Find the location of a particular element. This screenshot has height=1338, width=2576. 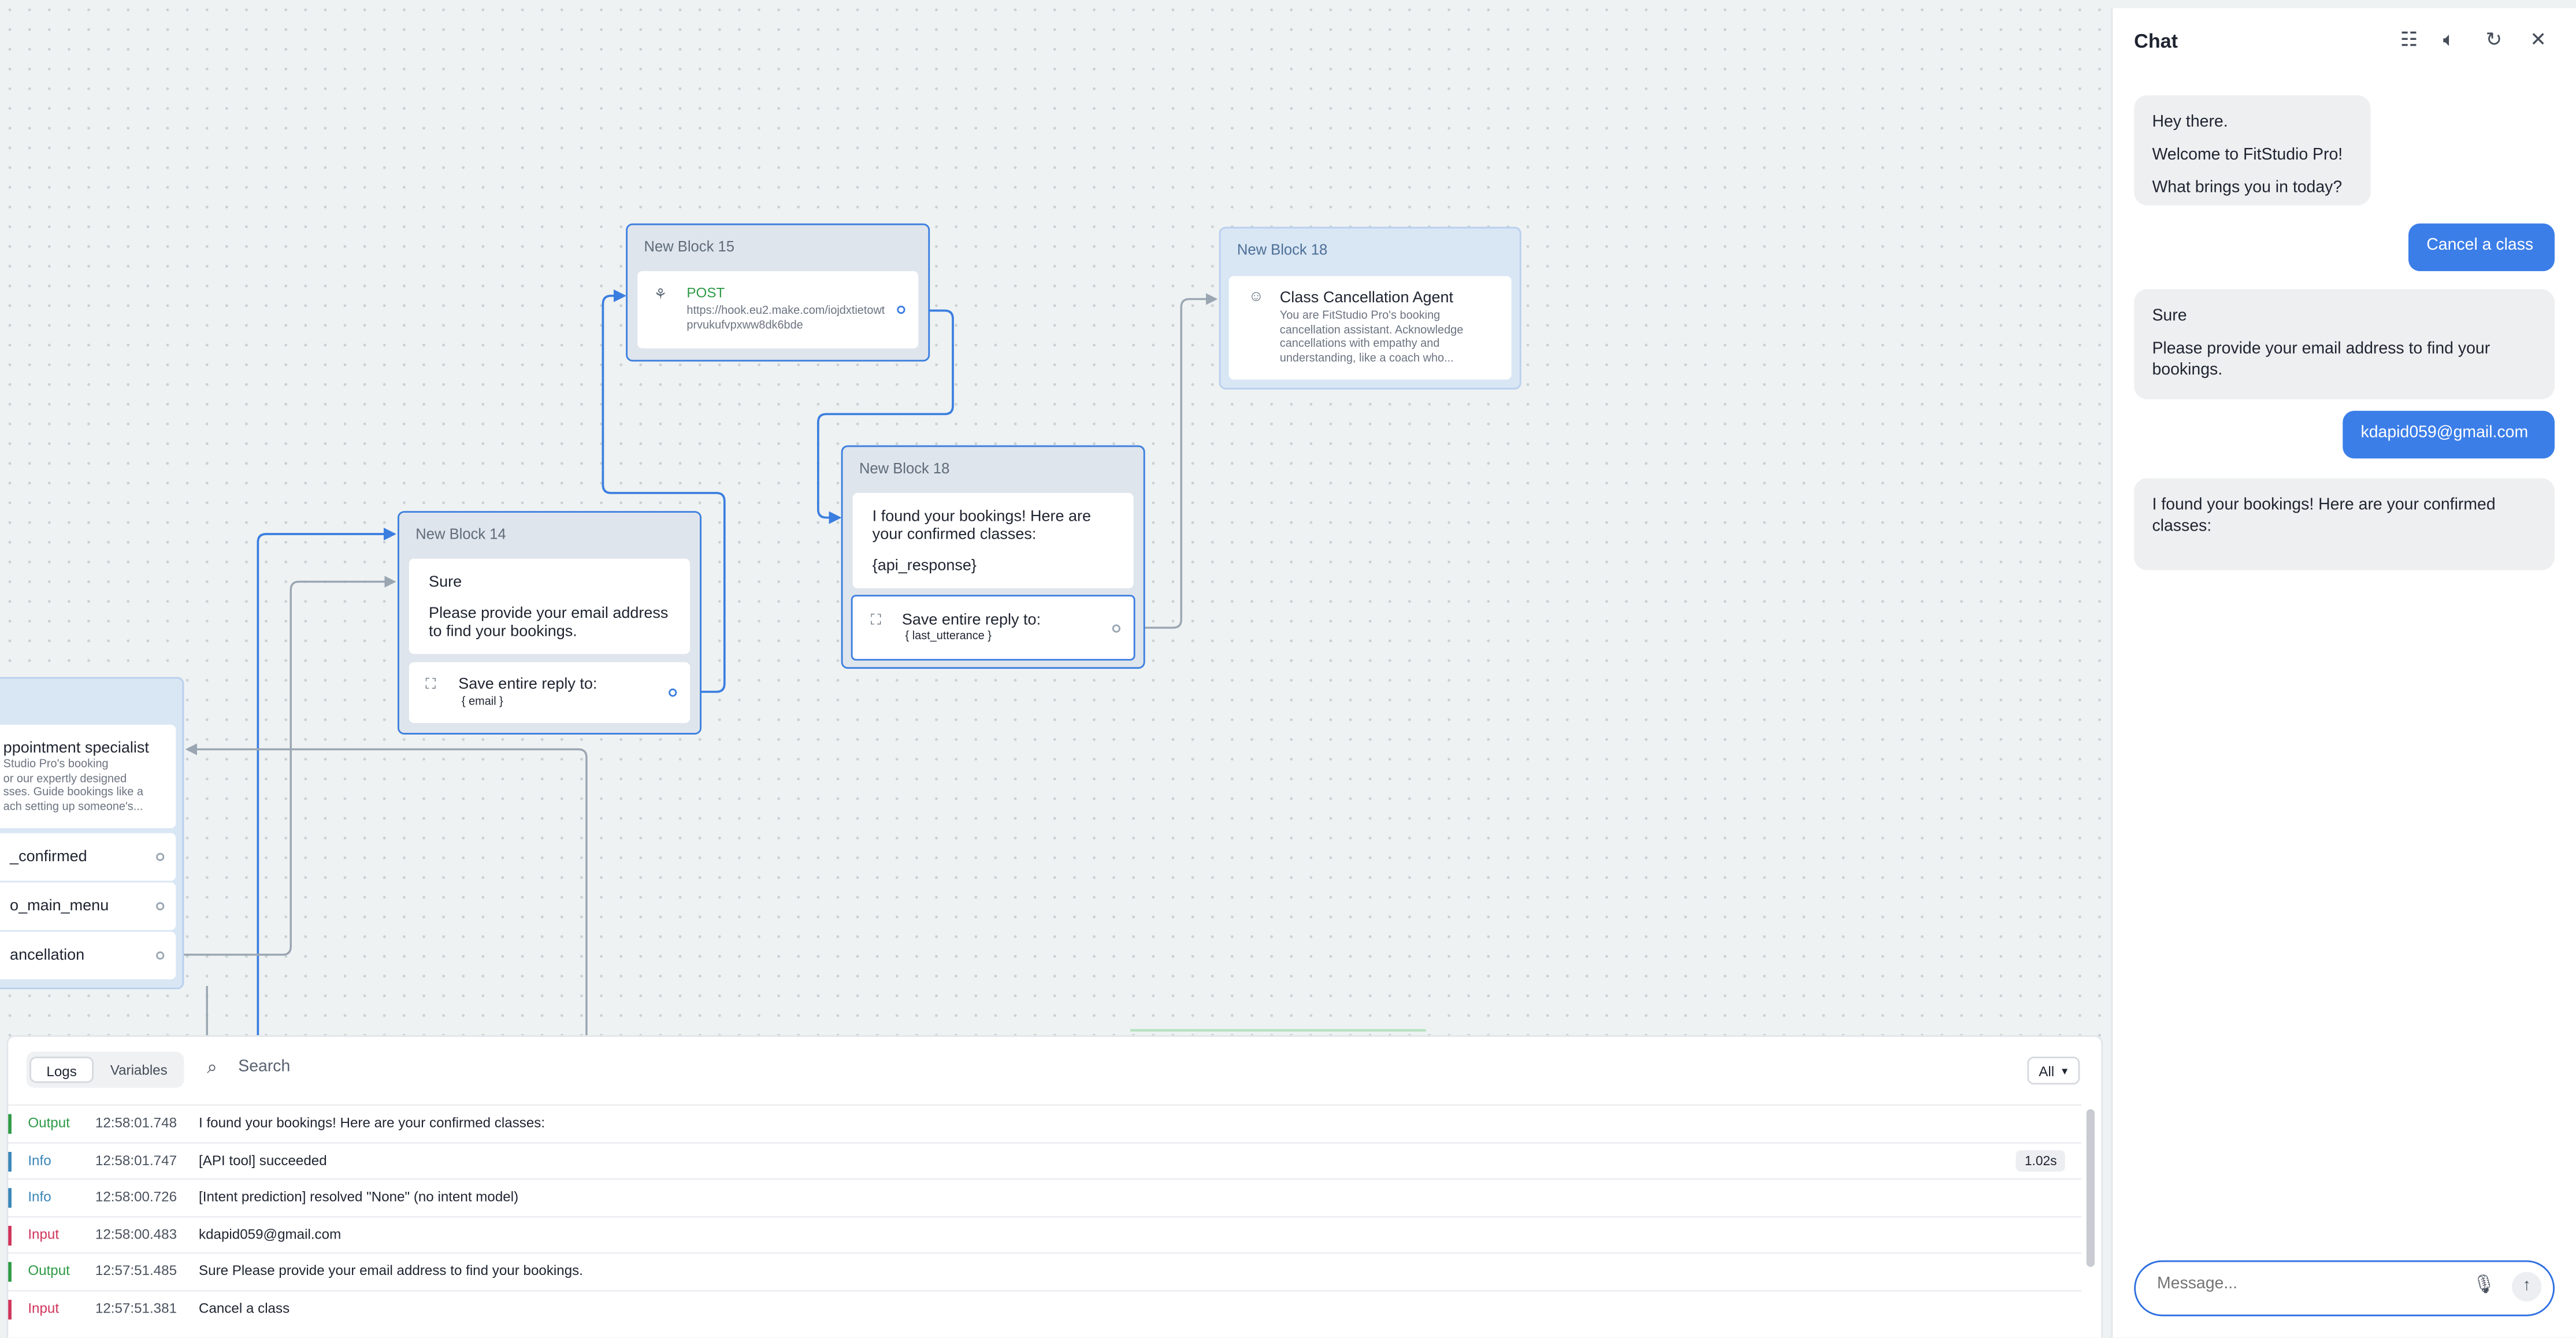

log-time: 12:58:01.748 is located at coordinates (136, 1122).